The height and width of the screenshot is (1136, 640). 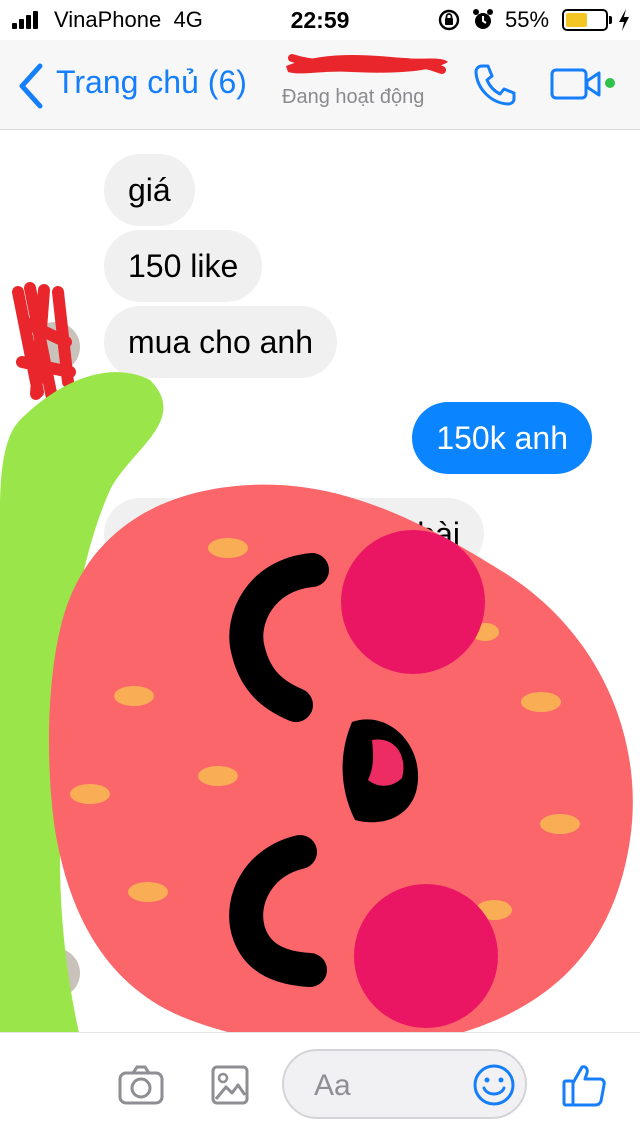 What do you see at coordinates (183, 266) in the screenshot?
I see `incoming-message: 150 like` at bounding box center [183, 266].